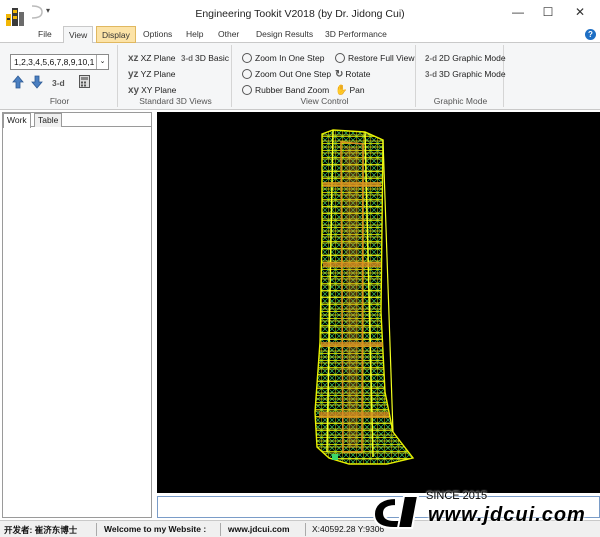 The height and width of the screenshot is (537, 600). I want to click on watermark: SINCE 2015 www.jdcui.com, so click(485, 511).